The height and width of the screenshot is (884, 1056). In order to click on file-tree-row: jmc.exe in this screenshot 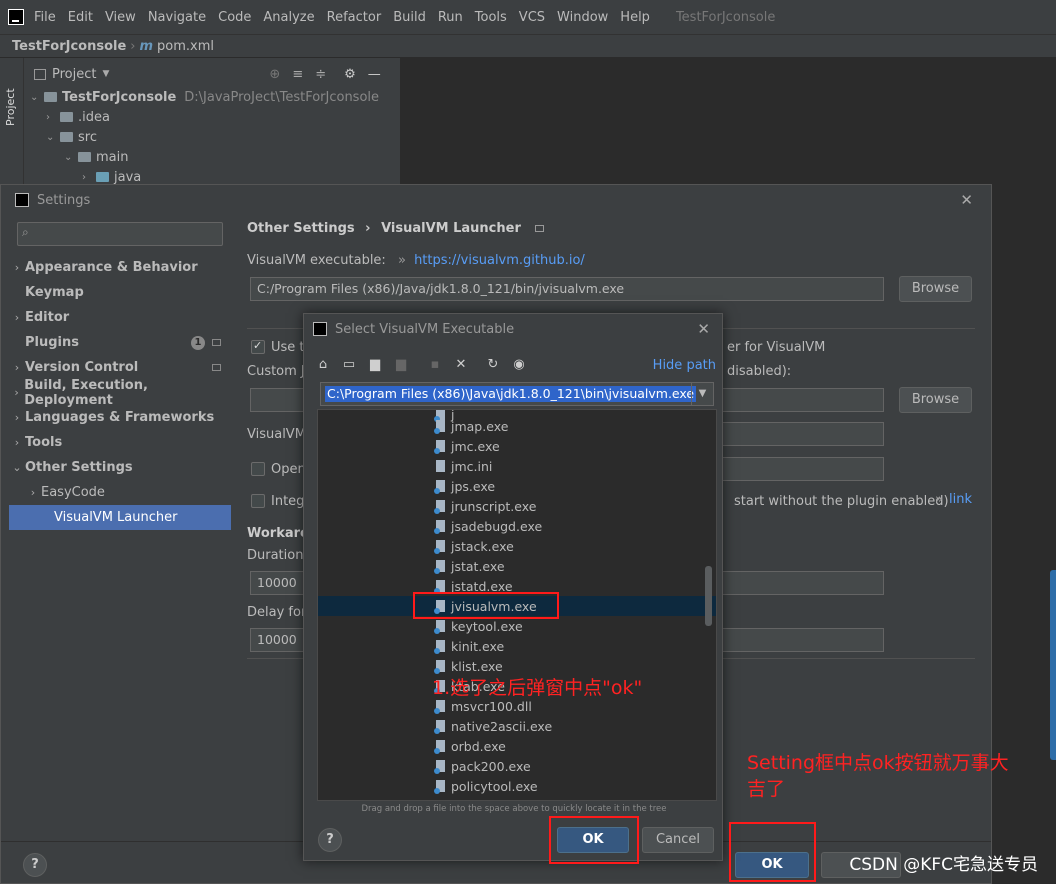, I will do `click(517, 446)`.